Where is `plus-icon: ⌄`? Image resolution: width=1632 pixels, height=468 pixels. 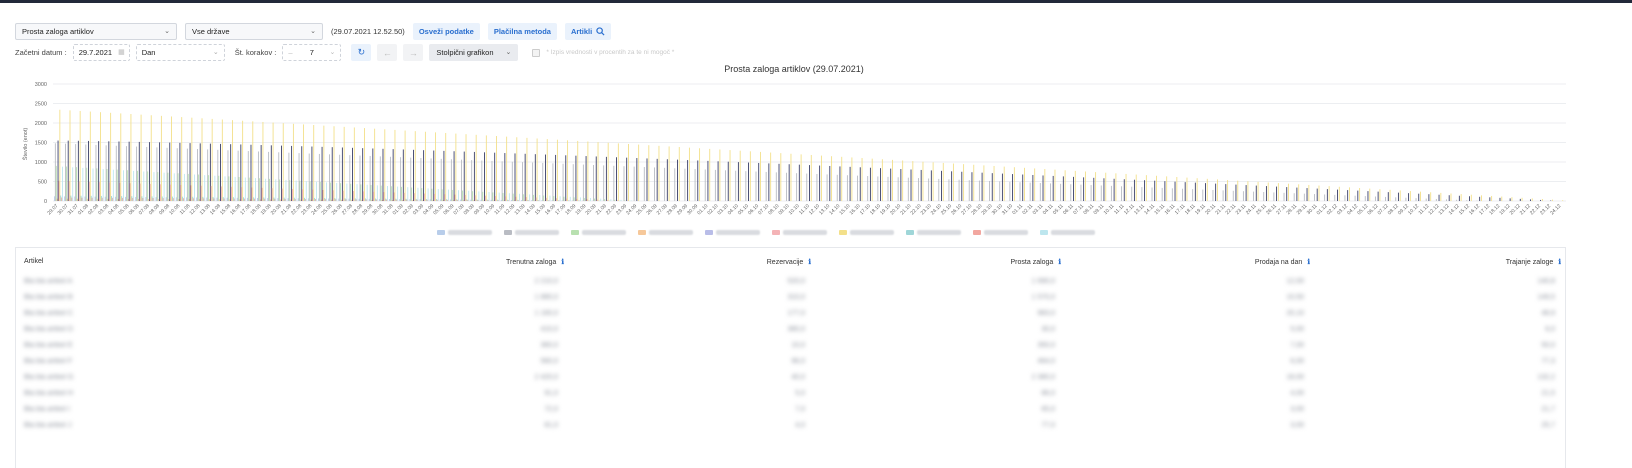 plus-icon: ⌄ is located at coordinates (333, 52).